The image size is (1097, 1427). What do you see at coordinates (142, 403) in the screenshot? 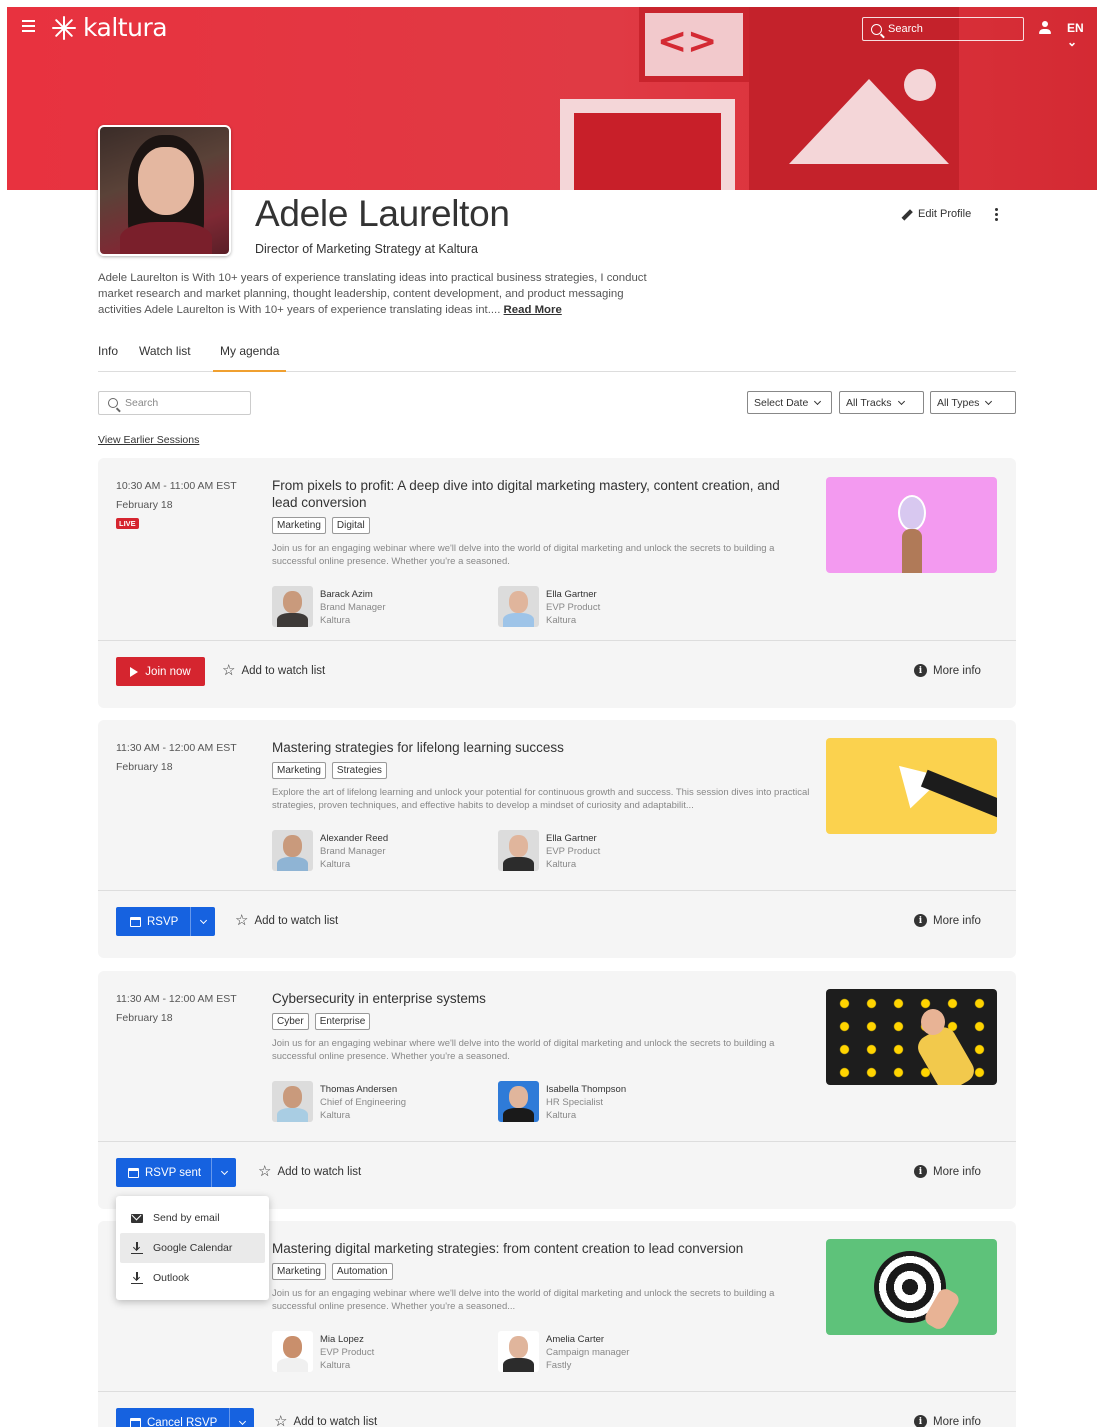
I see `agenda-search-placeholder: Search` at bounding box center [142, 403].